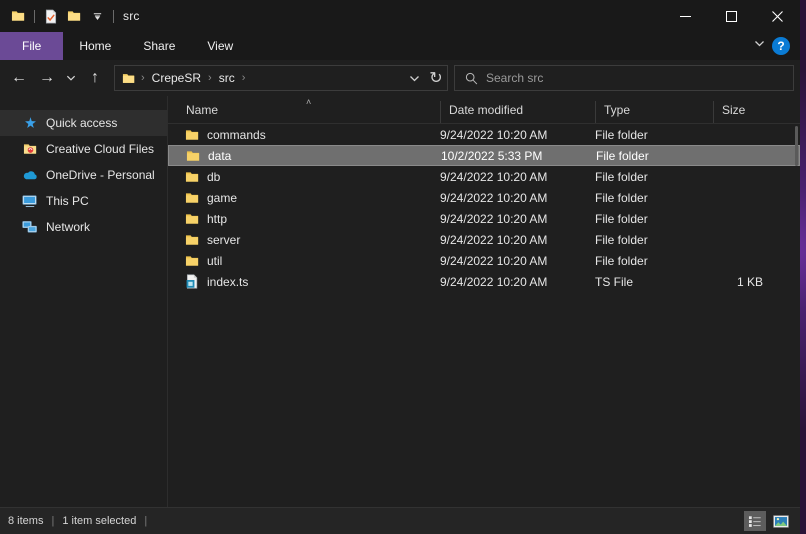 This screenshot has height=534, width=806. Describe the element at coordinates (100, 175) in the screenshot. I see `sidebar-item-label: OneDrive - Personal` at that location.